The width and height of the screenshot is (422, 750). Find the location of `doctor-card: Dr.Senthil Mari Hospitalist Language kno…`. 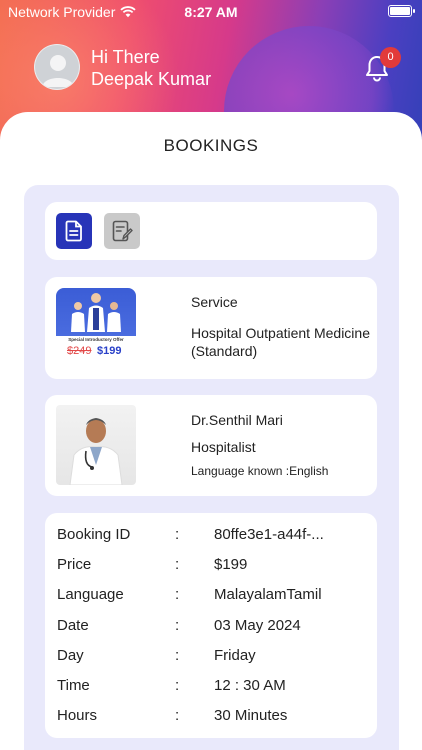

doctor-card: Dr.Senthil Mari Hospitalist Language kno… is located at coordinates (211, 445).